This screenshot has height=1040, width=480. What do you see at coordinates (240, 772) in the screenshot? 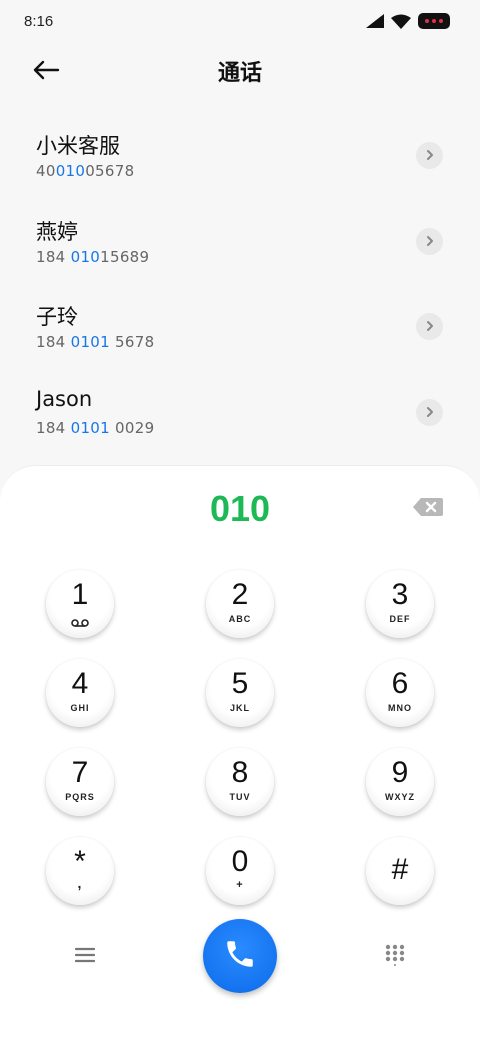
I see `key-digit: 8` at bounding box center [240, 772].